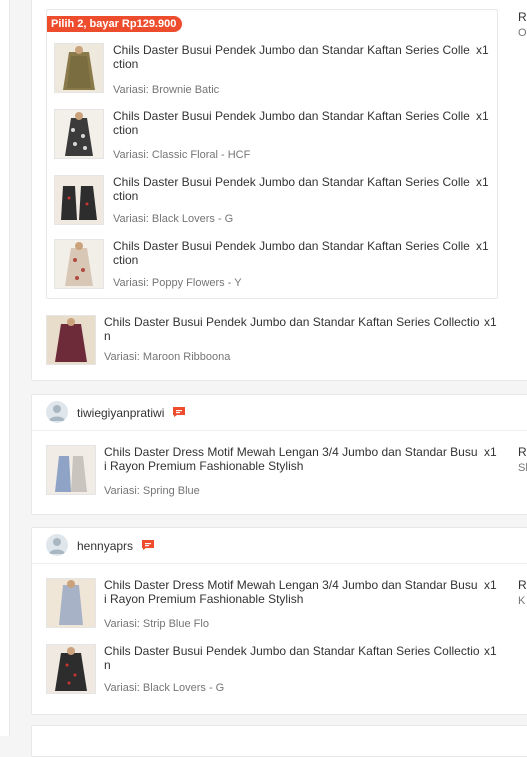 Image resolution: width=527 pixels, height=757 pixels. I want to click on shop-header: hennyaprs, so click(279, 546).